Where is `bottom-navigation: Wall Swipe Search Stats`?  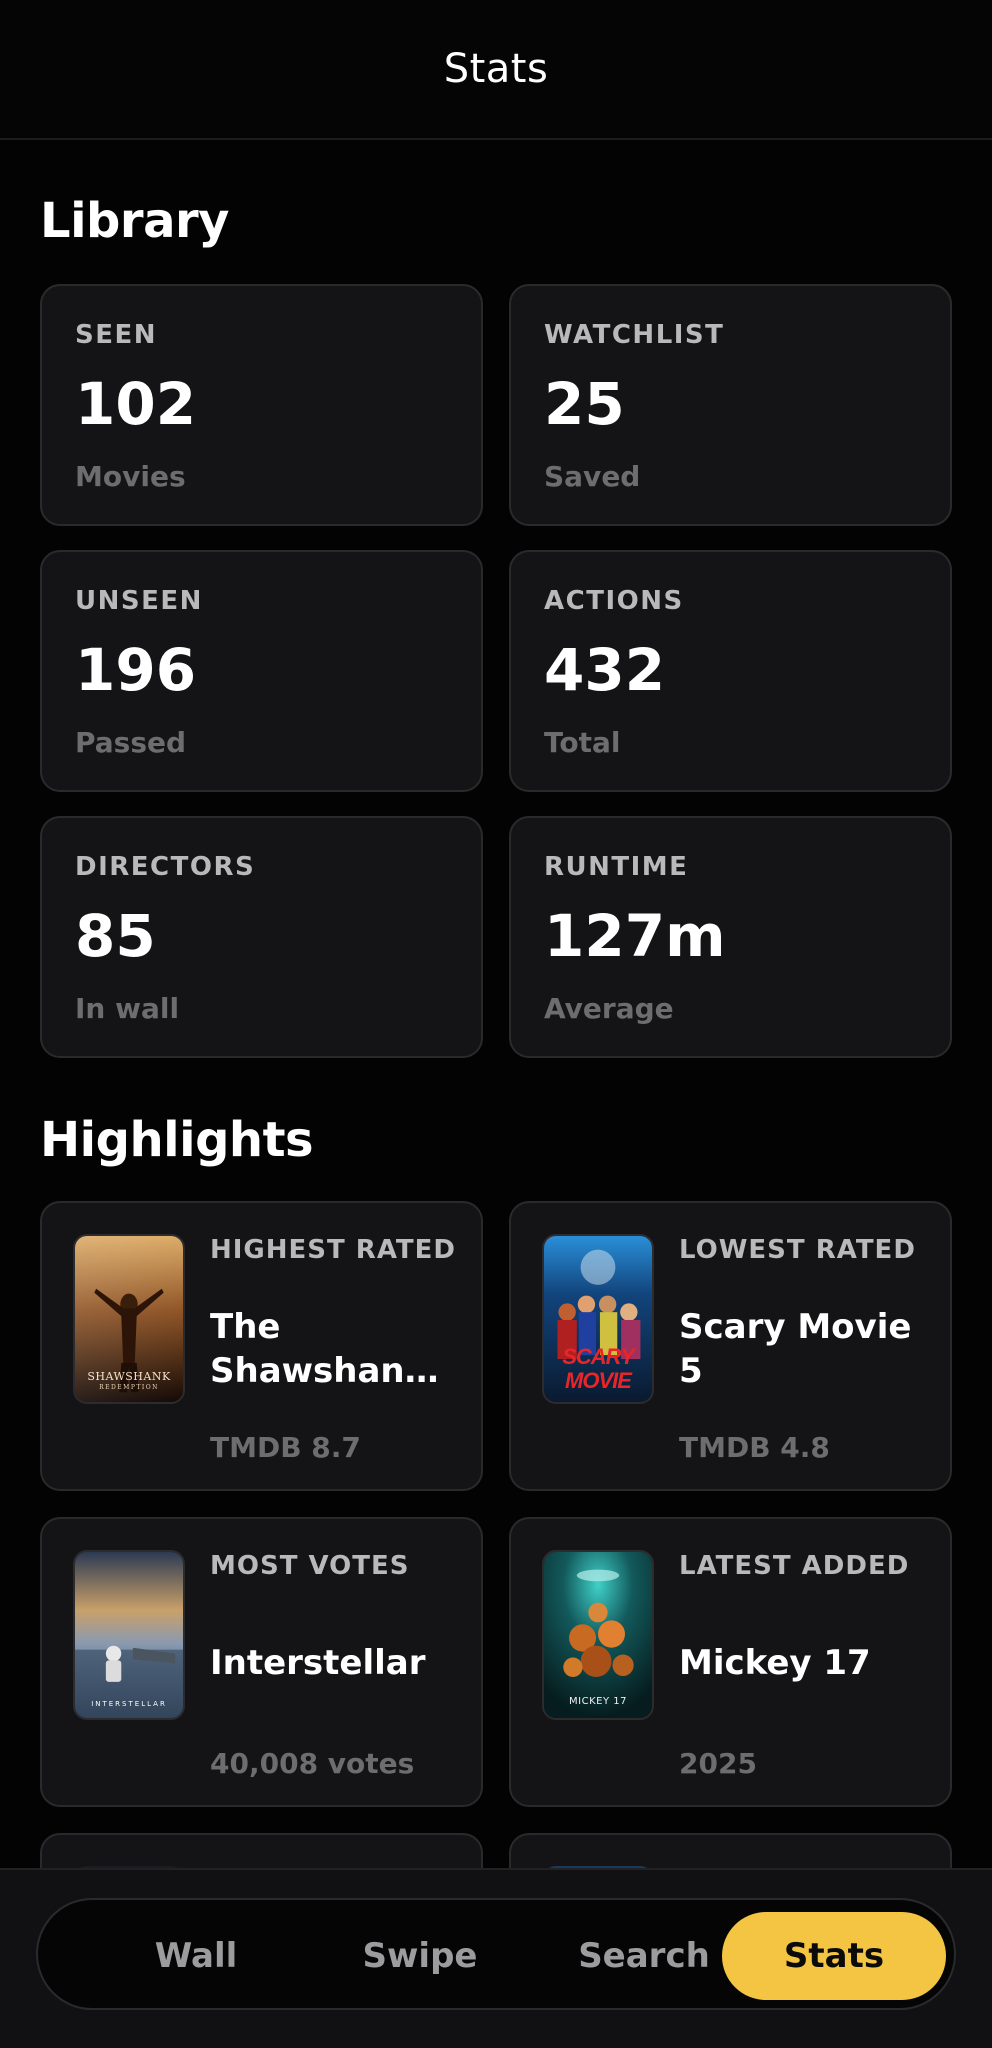 bottom-navigation: Wall Swipe Search Stats is located at coordinates (496, 1958).